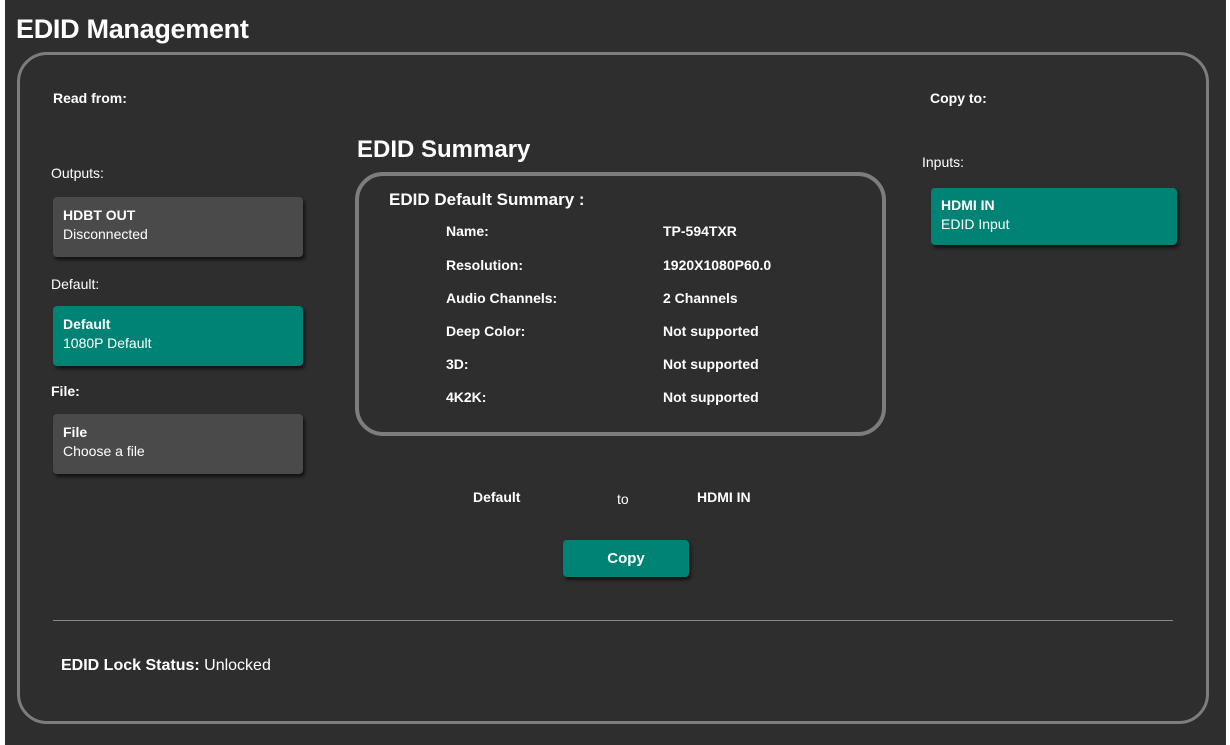 This screenshot has height=745, width=1230. I want to click on default-tile-status: 1080P Default, so click(107, 343).